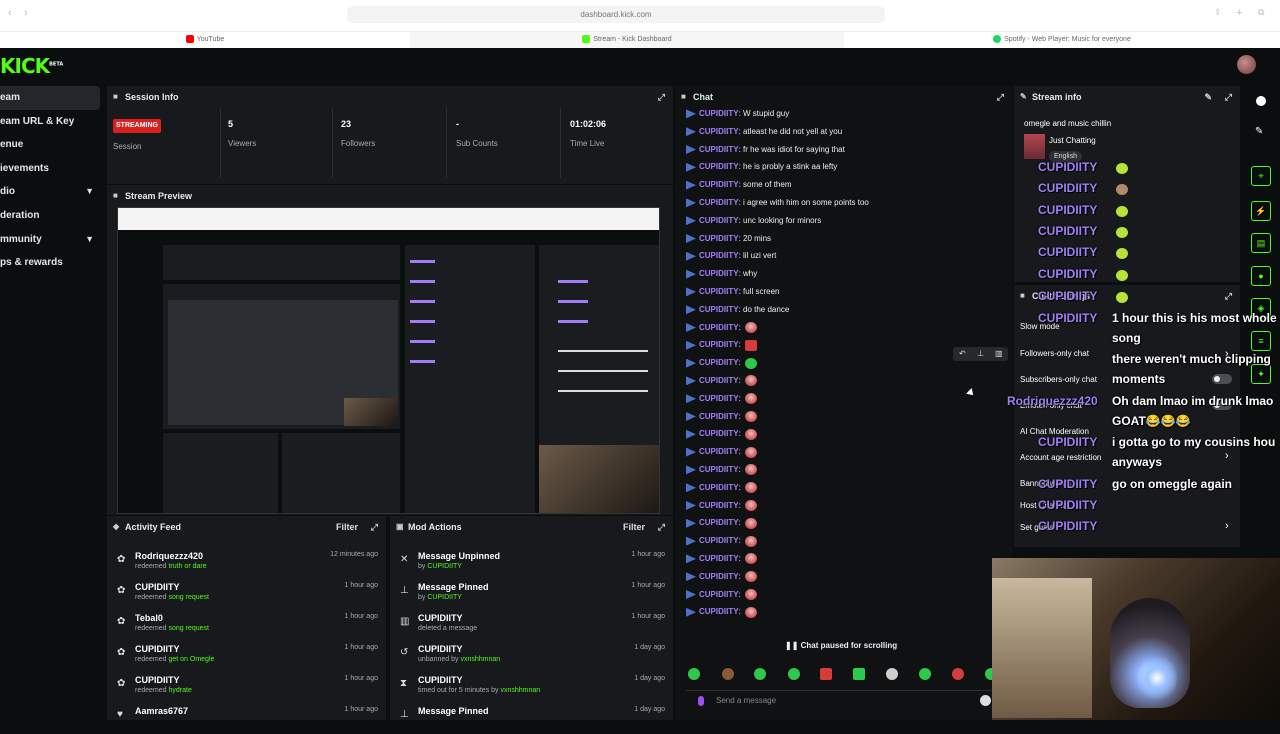 Image resolution: width=1280 pixels, height=734 pixels. Describe the element at coordinates (26, 13) in the screenshot. I see `forward-icon: ›` at that location.